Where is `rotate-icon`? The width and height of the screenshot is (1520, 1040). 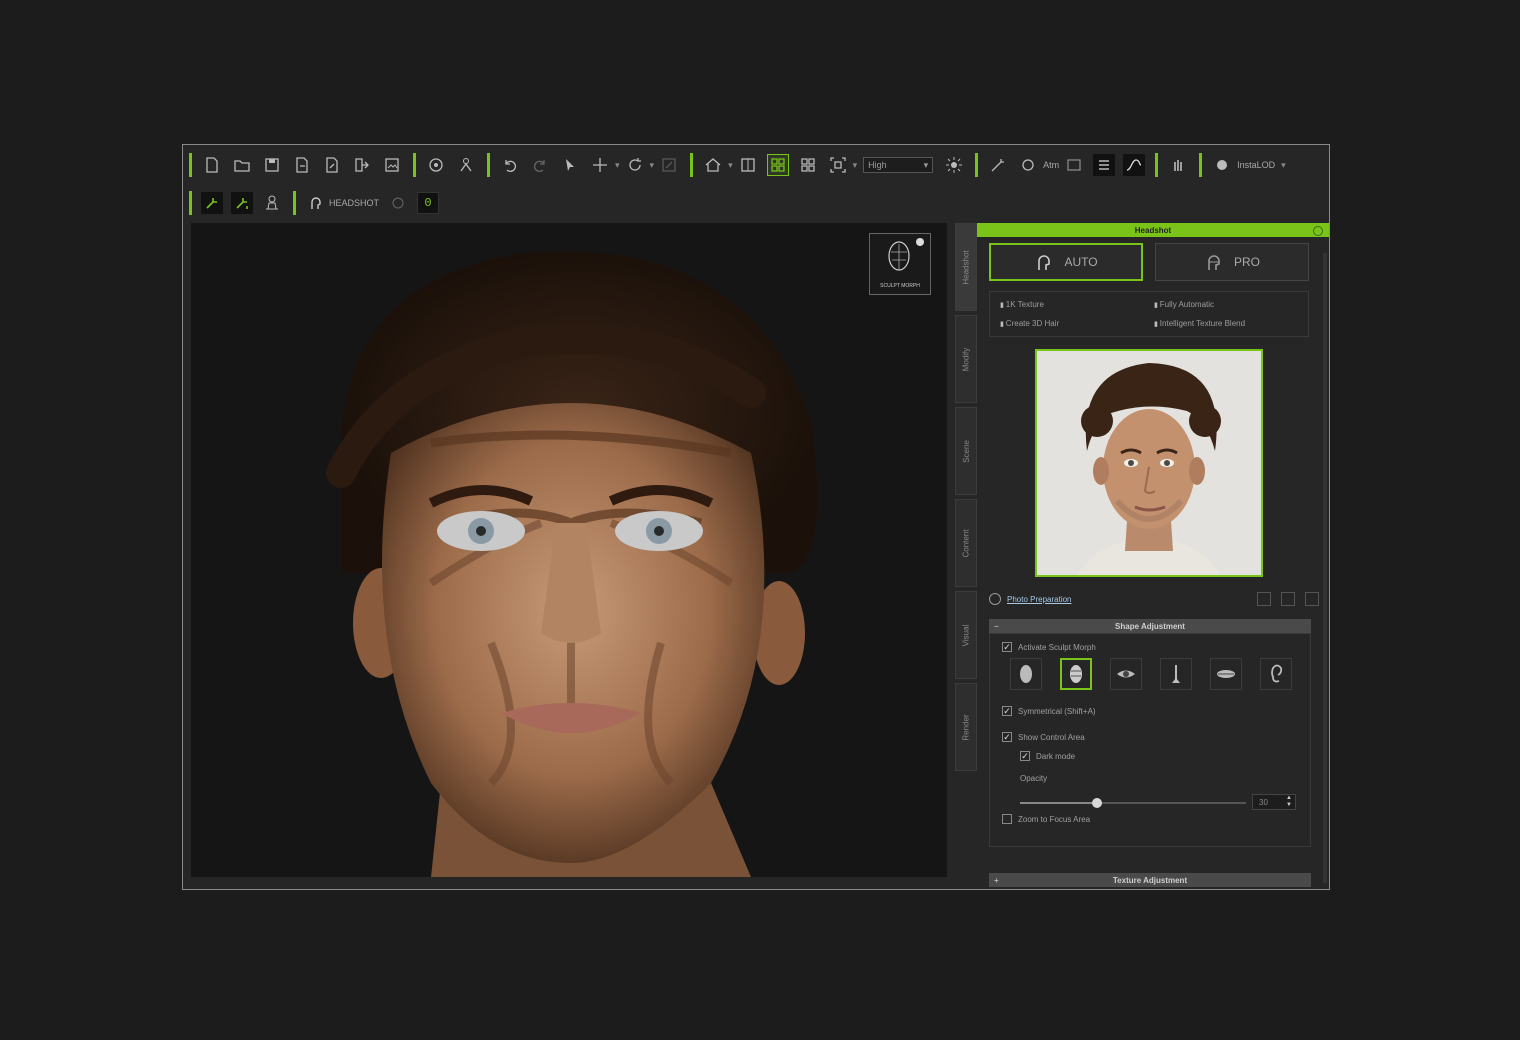
rotate-icon is located at coordinates (635, 165).